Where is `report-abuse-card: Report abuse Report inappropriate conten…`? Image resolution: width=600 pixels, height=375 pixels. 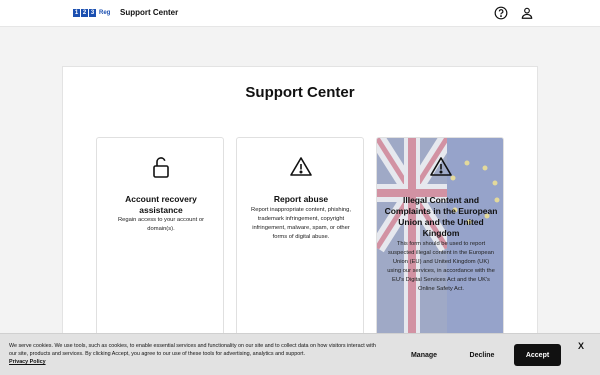 report-abuse-card: Report abuse Report inappropriate conten… is located at coordinates (300, 242).